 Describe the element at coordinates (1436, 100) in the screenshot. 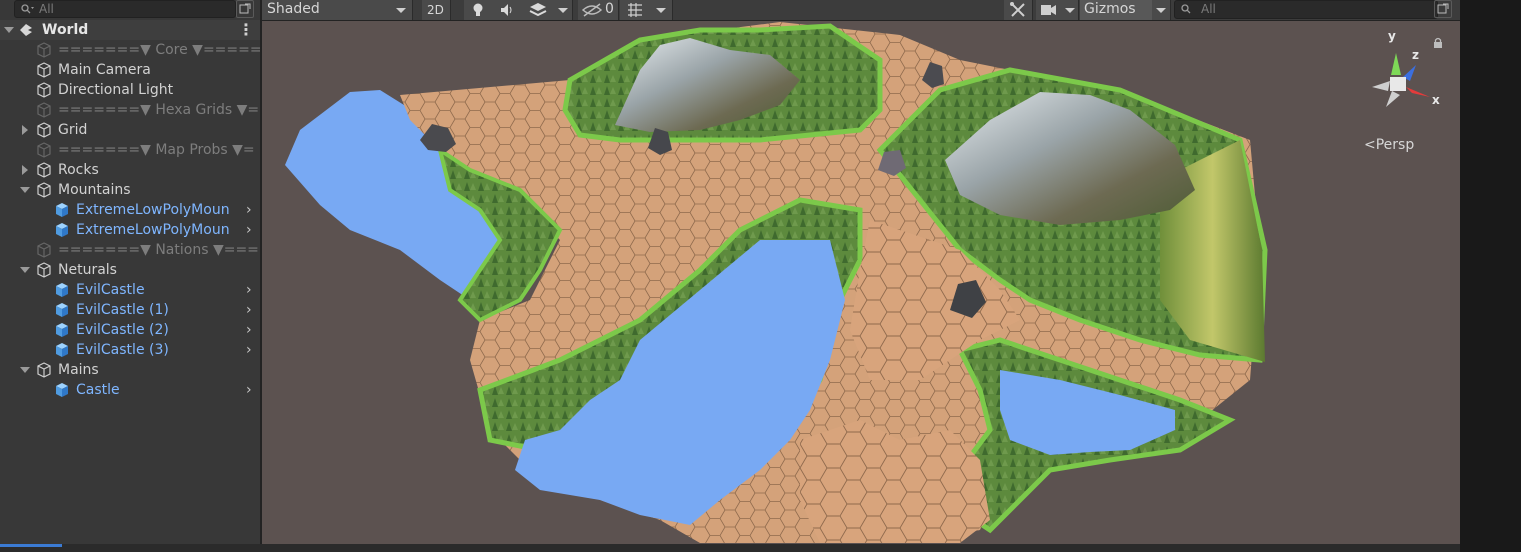

I see `gizmo-axis-x-label: x` at that location.